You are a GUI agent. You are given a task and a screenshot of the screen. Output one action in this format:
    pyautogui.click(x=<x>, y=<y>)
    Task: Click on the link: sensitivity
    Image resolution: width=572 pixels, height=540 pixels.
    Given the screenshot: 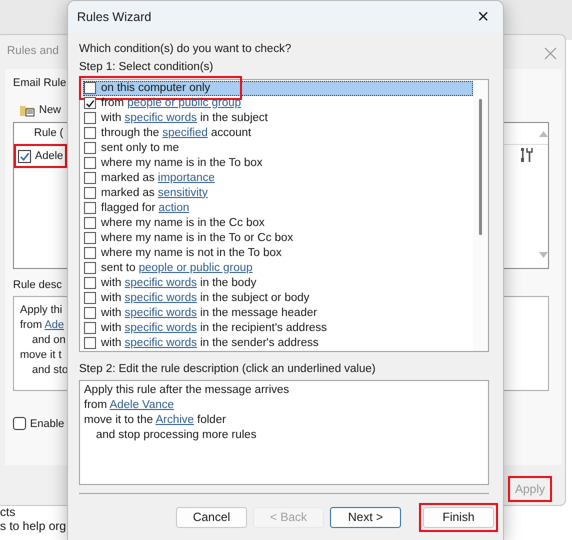 What is the action you would take?
    pyautogui.click(x=183, y=192)
    